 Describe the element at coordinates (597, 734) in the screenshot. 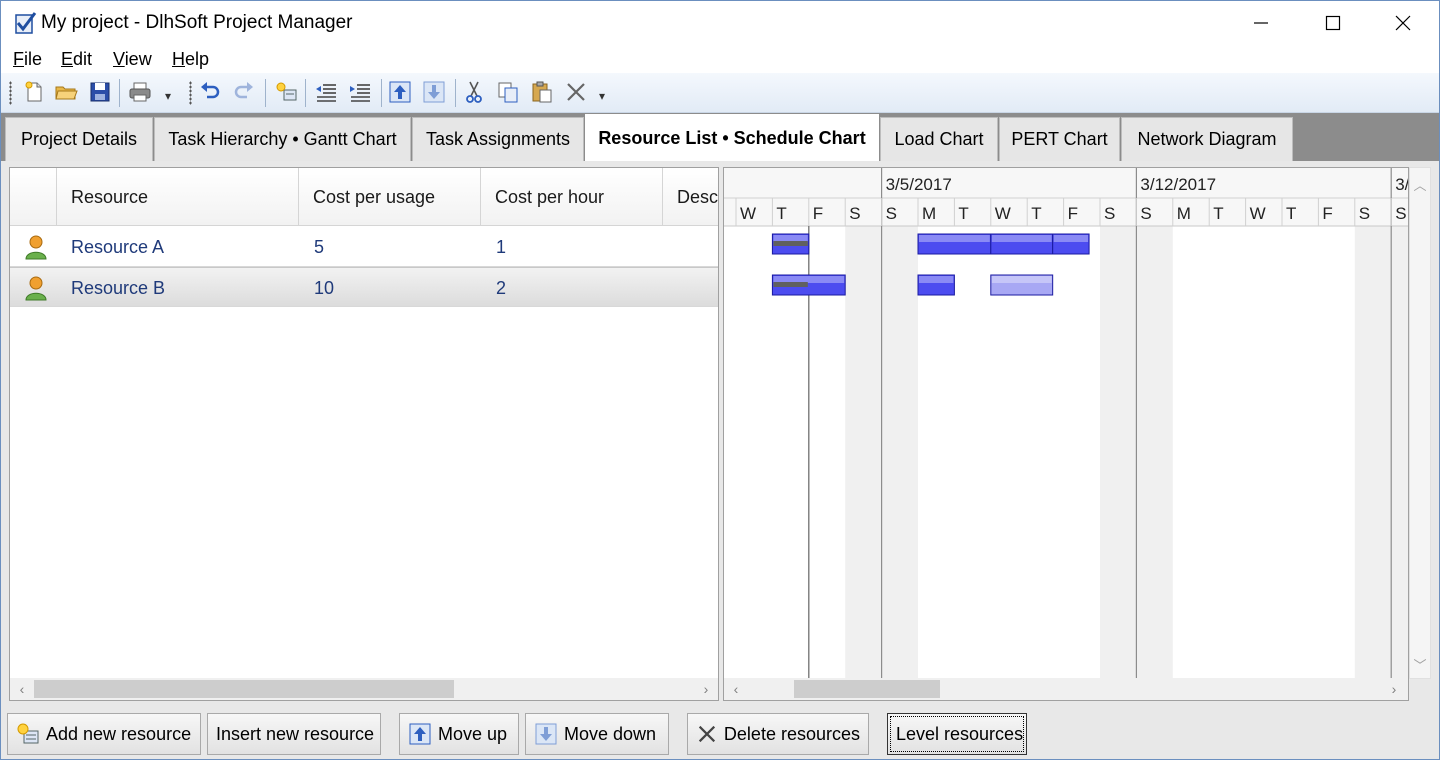

I see `move-down-button: Move down` at that location.